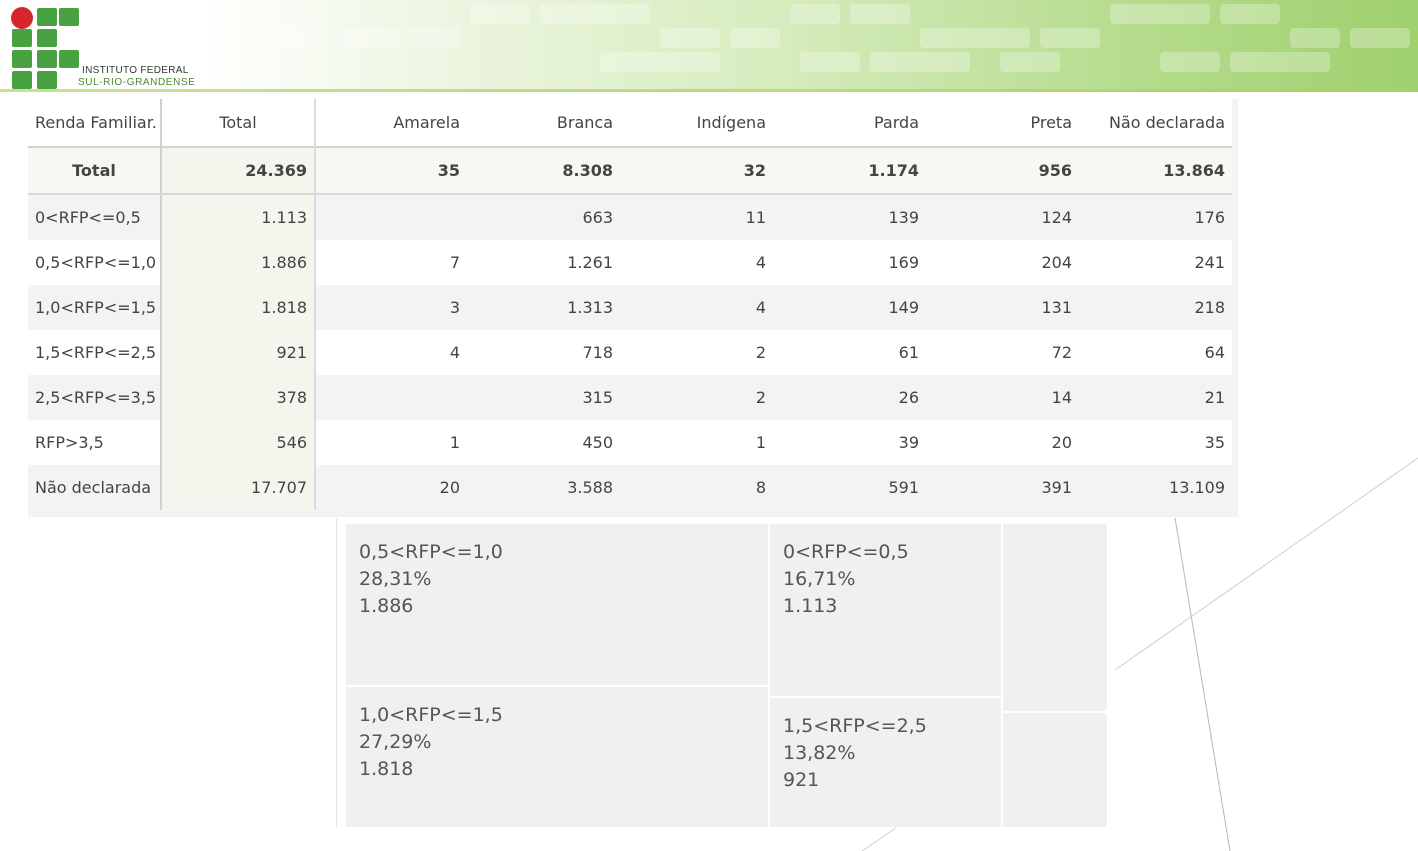  Describe the element at coordinates (238, 487) in the screenshot. I see `cell-total: 17.707` at that location.